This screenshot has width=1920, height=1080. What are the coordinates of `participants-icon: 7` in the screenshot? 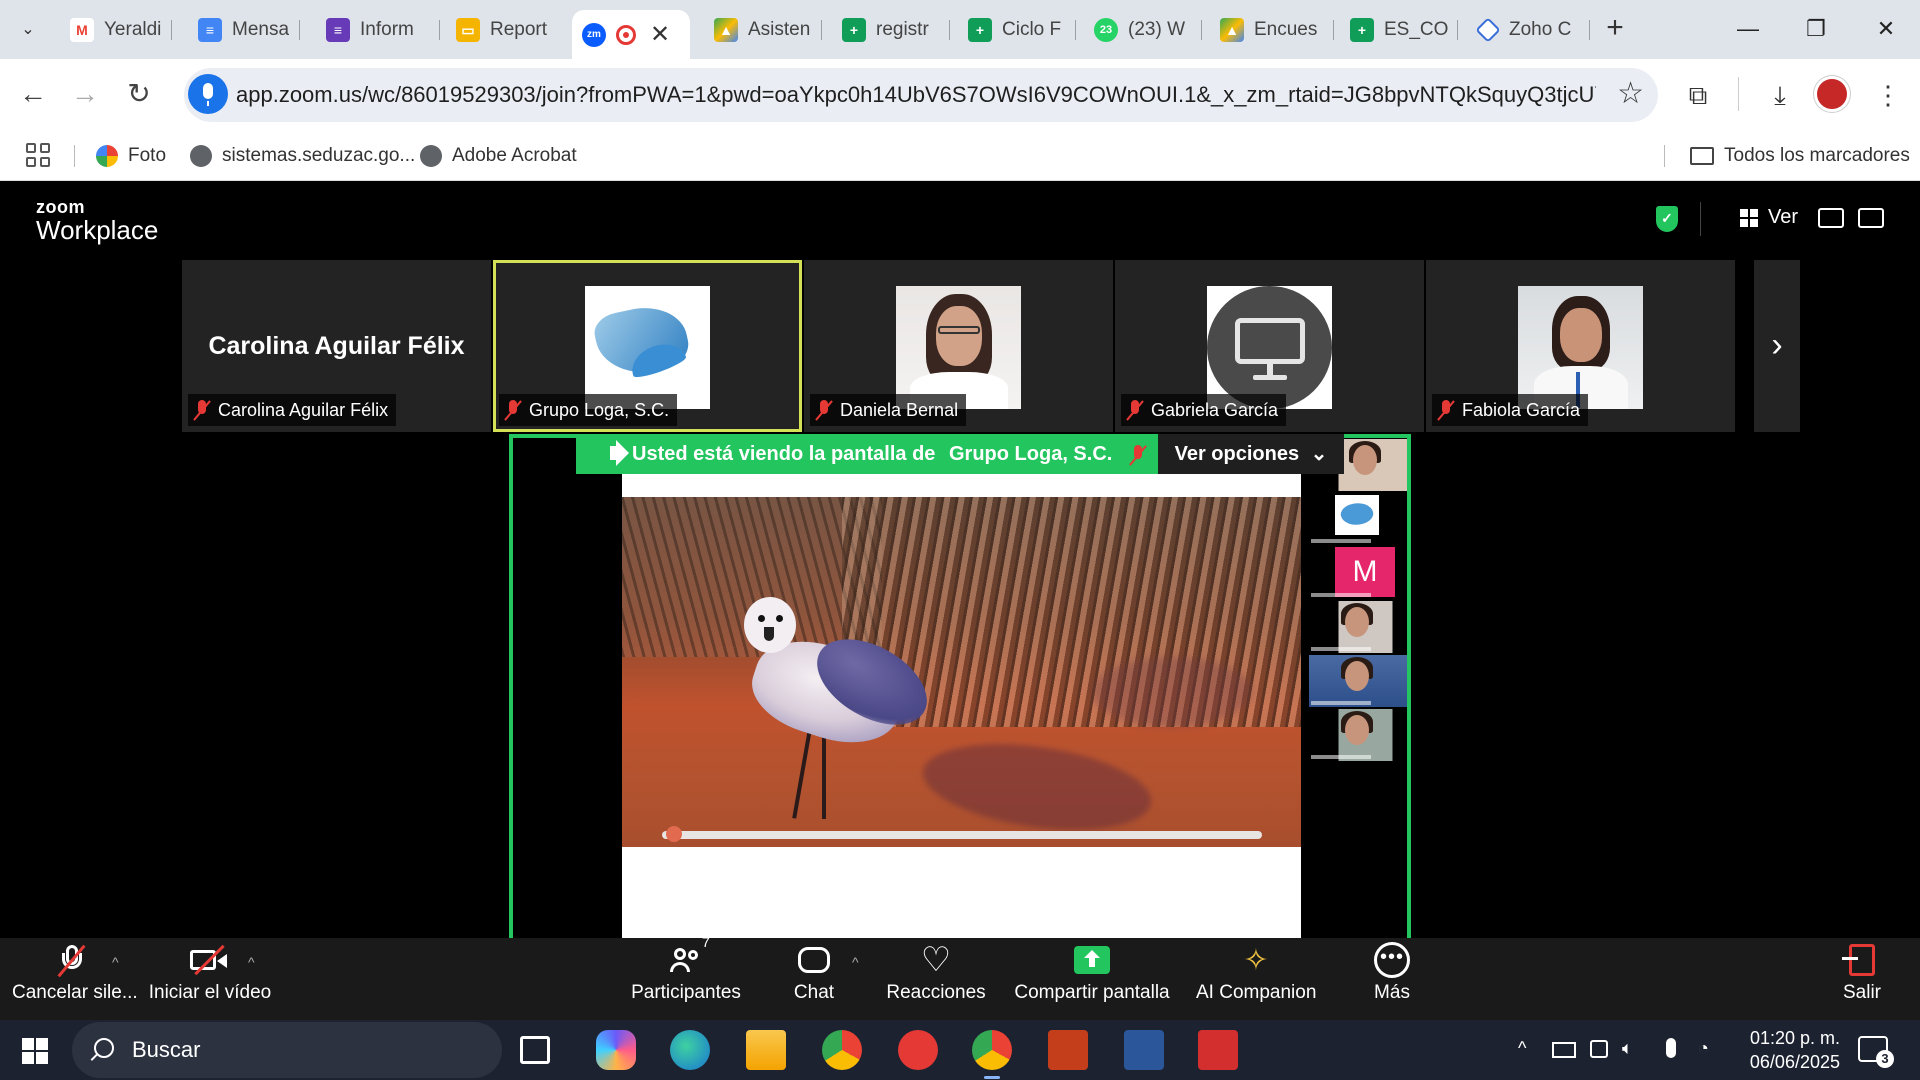 It's located at (686, 958).